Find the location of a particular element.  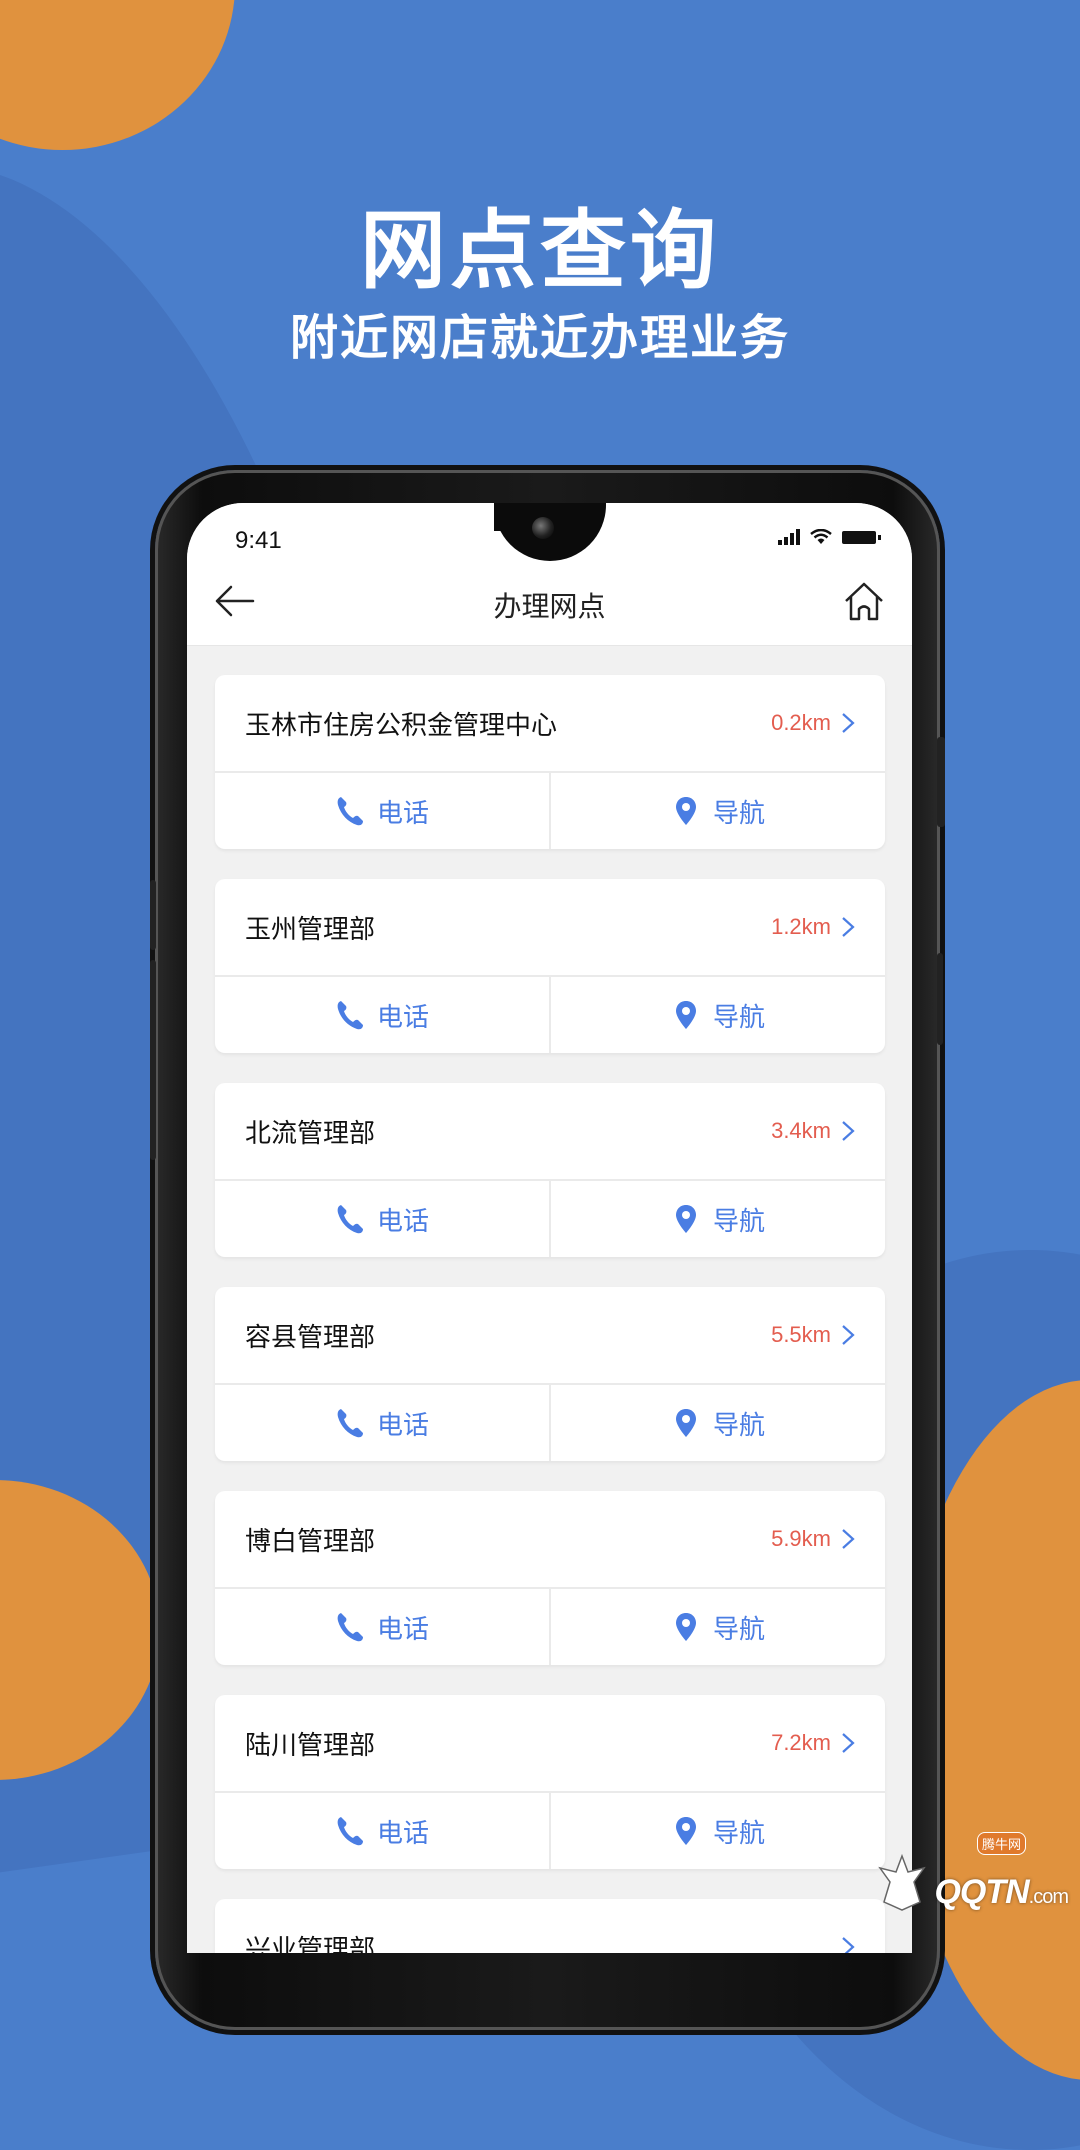

branch-header: 容县管理部 5.5km is located at coordinates (550, 1336).